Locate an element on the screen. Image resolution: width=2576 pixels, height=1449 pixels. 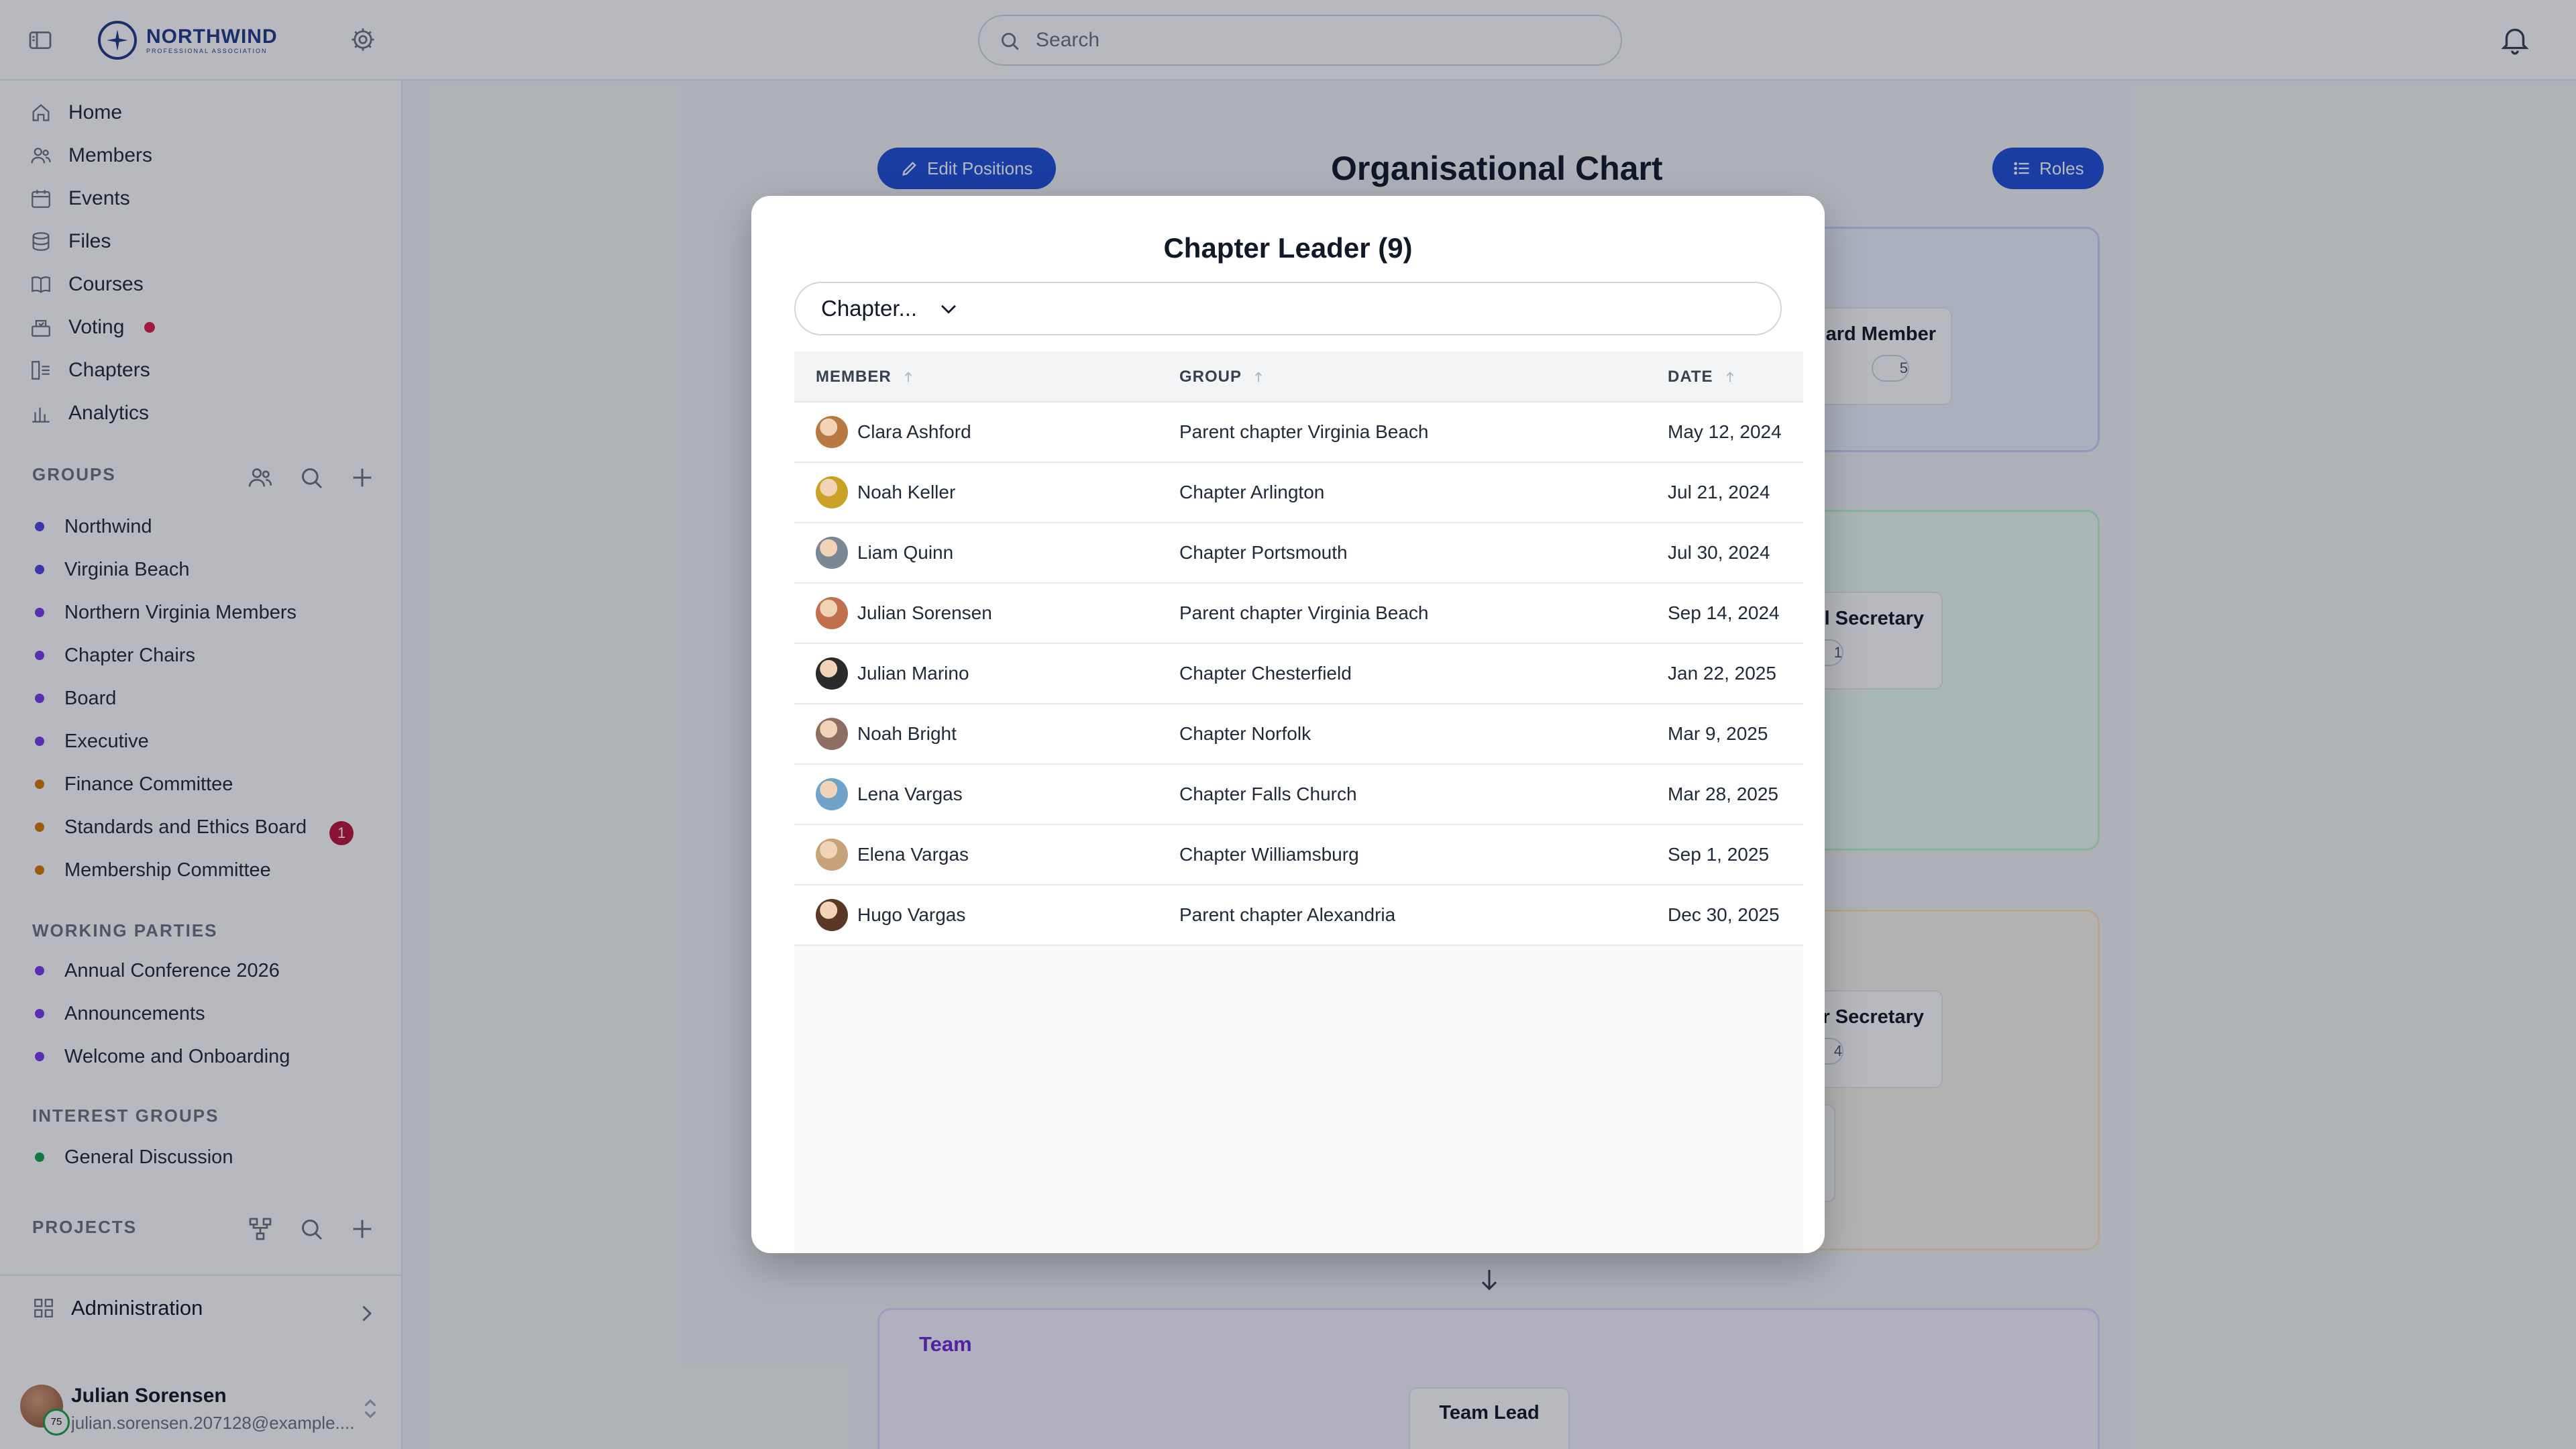
member-cell: Julian Marino is located at coordinates (892, 673).